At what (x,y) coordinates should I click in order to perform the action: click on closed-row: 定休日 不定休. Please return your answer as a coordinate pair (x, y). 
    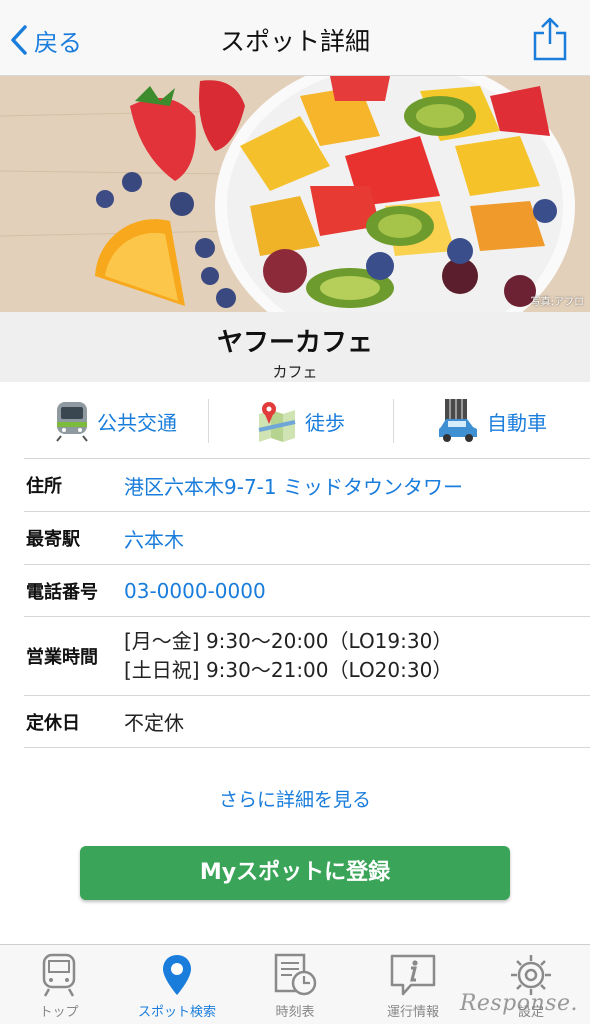
    Looking at the image, I should click on (307, 721).